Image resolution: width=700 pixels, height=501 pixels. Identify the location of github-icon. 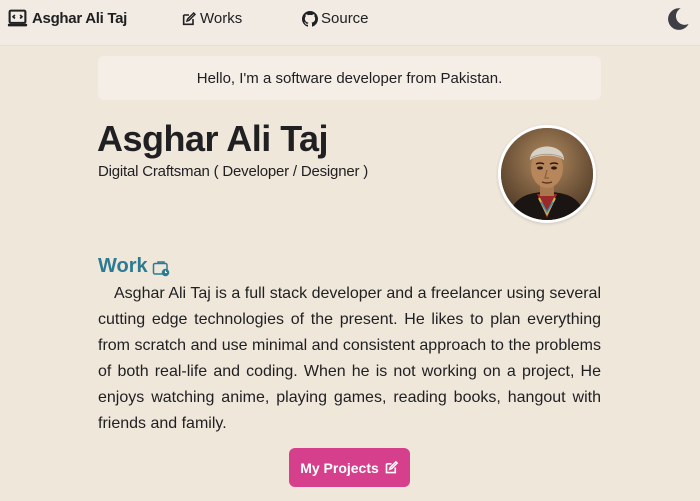
(310, 18).